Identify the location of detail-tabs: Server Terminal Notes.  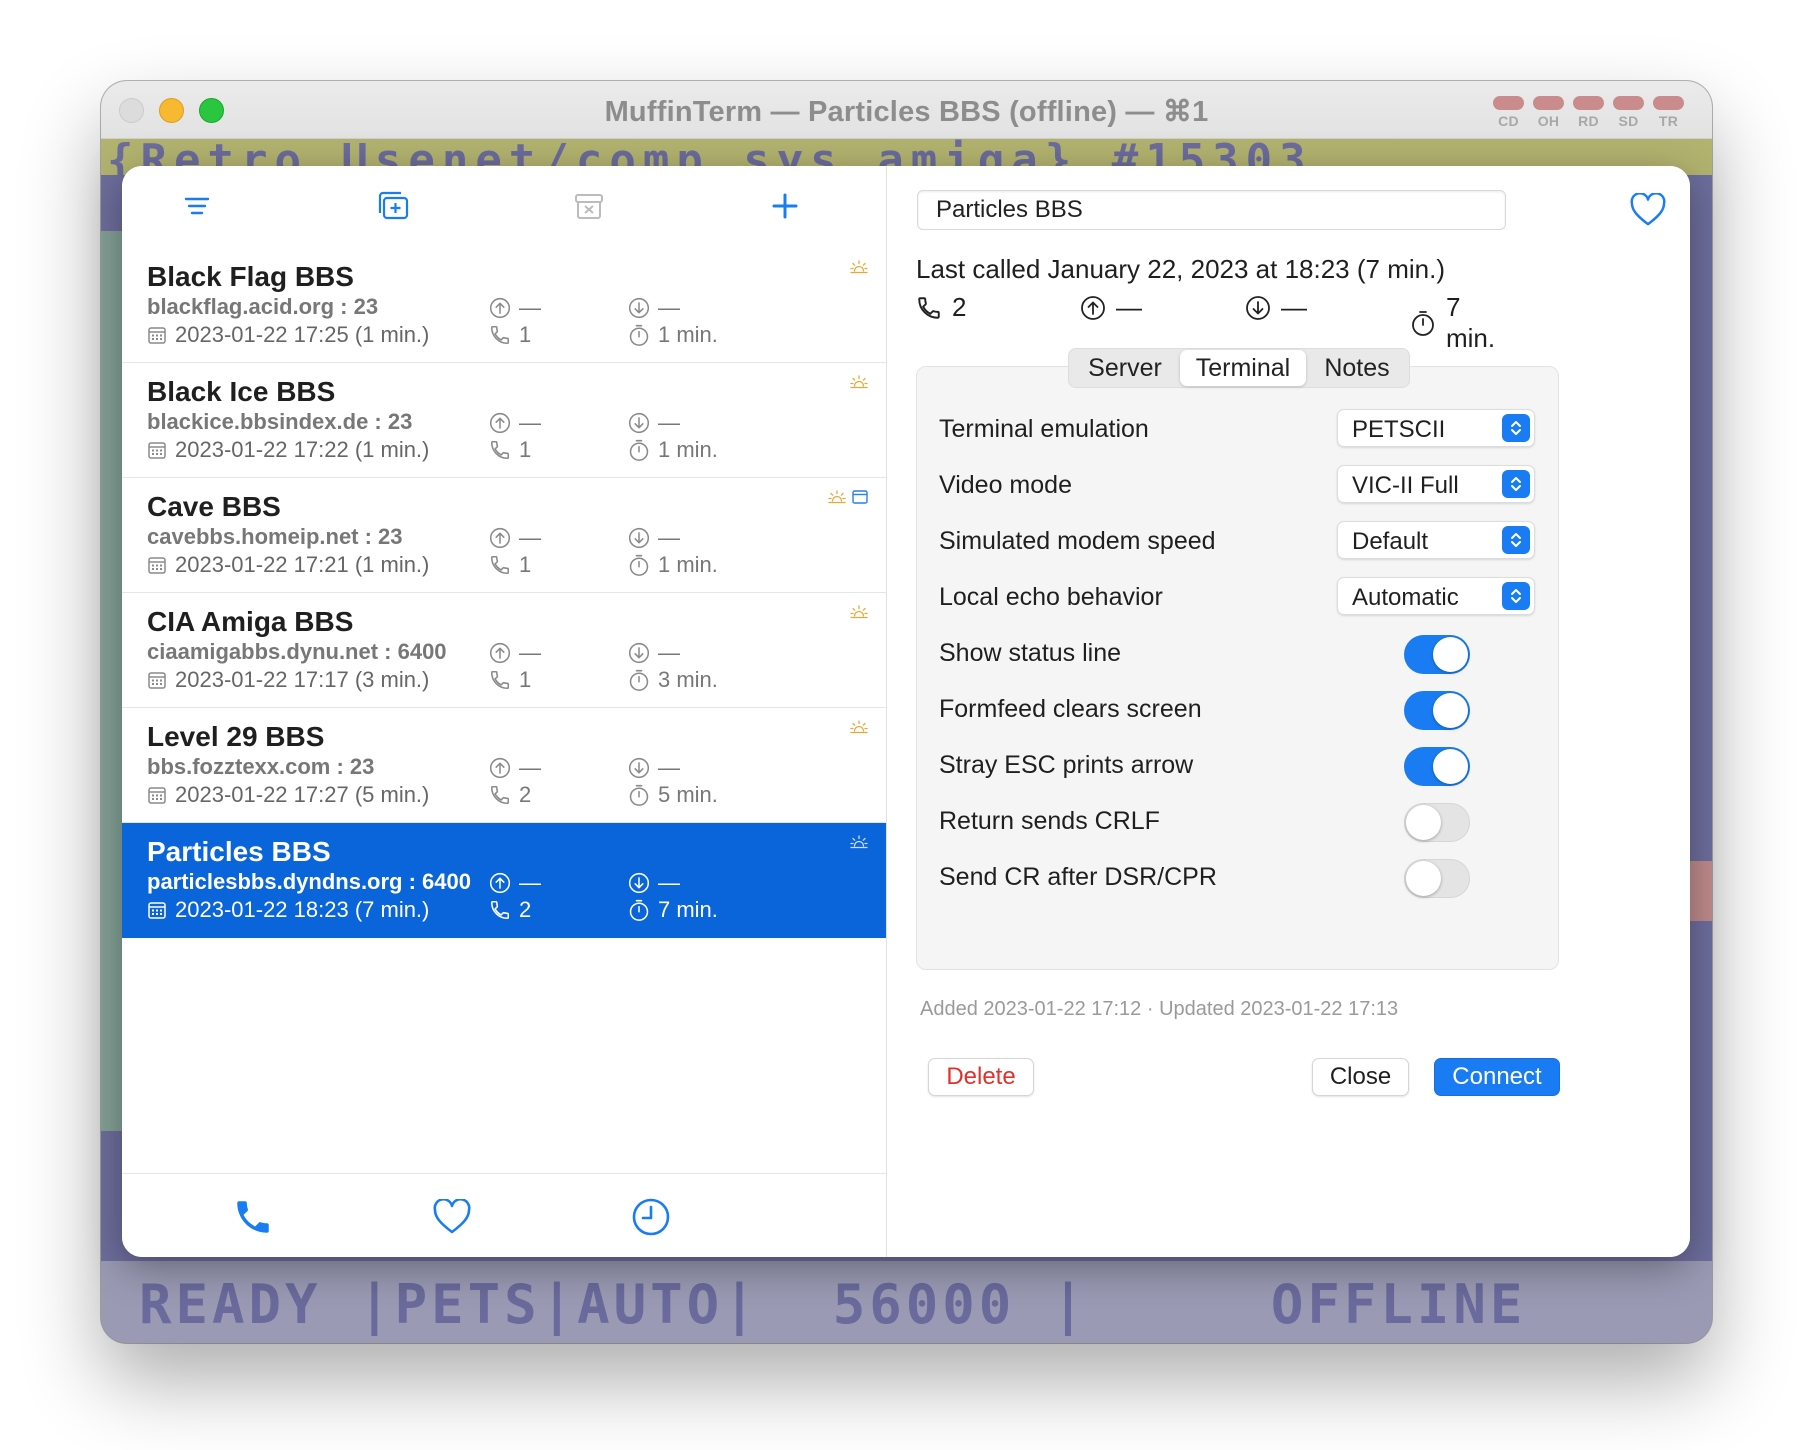
(1239, 368).